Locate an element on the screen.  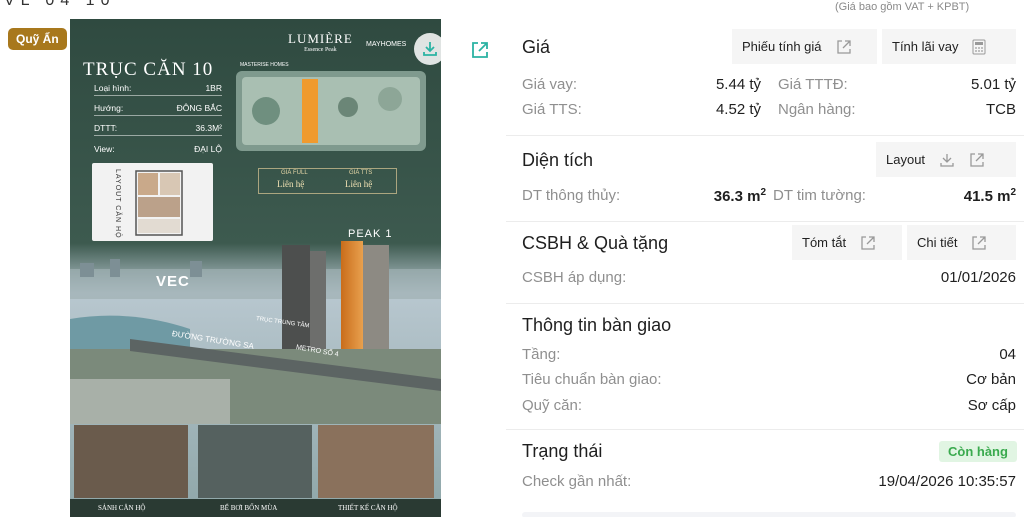
price-sheet-label: Phiếu tính giá is located at coordinates (782, 46).